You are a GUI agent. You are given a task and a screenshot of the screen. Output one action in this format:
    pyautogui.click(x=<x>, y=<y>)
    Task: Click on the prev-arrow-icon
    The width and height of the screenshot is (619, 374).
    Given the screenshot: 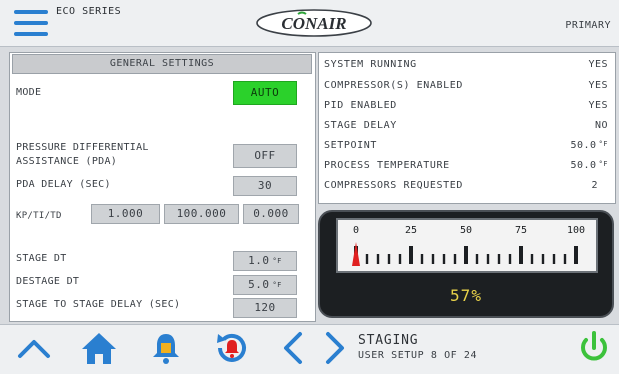 What is the action you would take?
    pyautogui.click(x=293, y=348)
    